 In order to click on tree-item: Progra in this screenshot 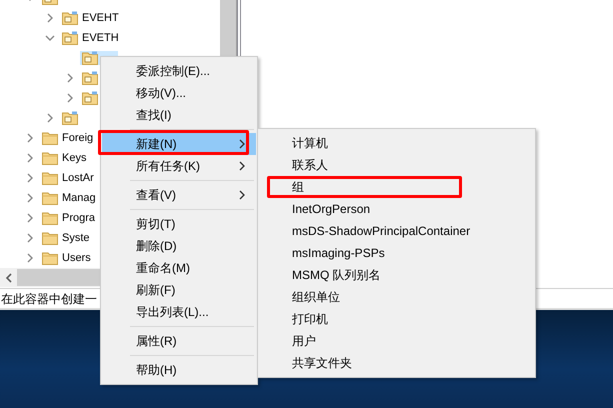, I will do `click(69, 218)`.